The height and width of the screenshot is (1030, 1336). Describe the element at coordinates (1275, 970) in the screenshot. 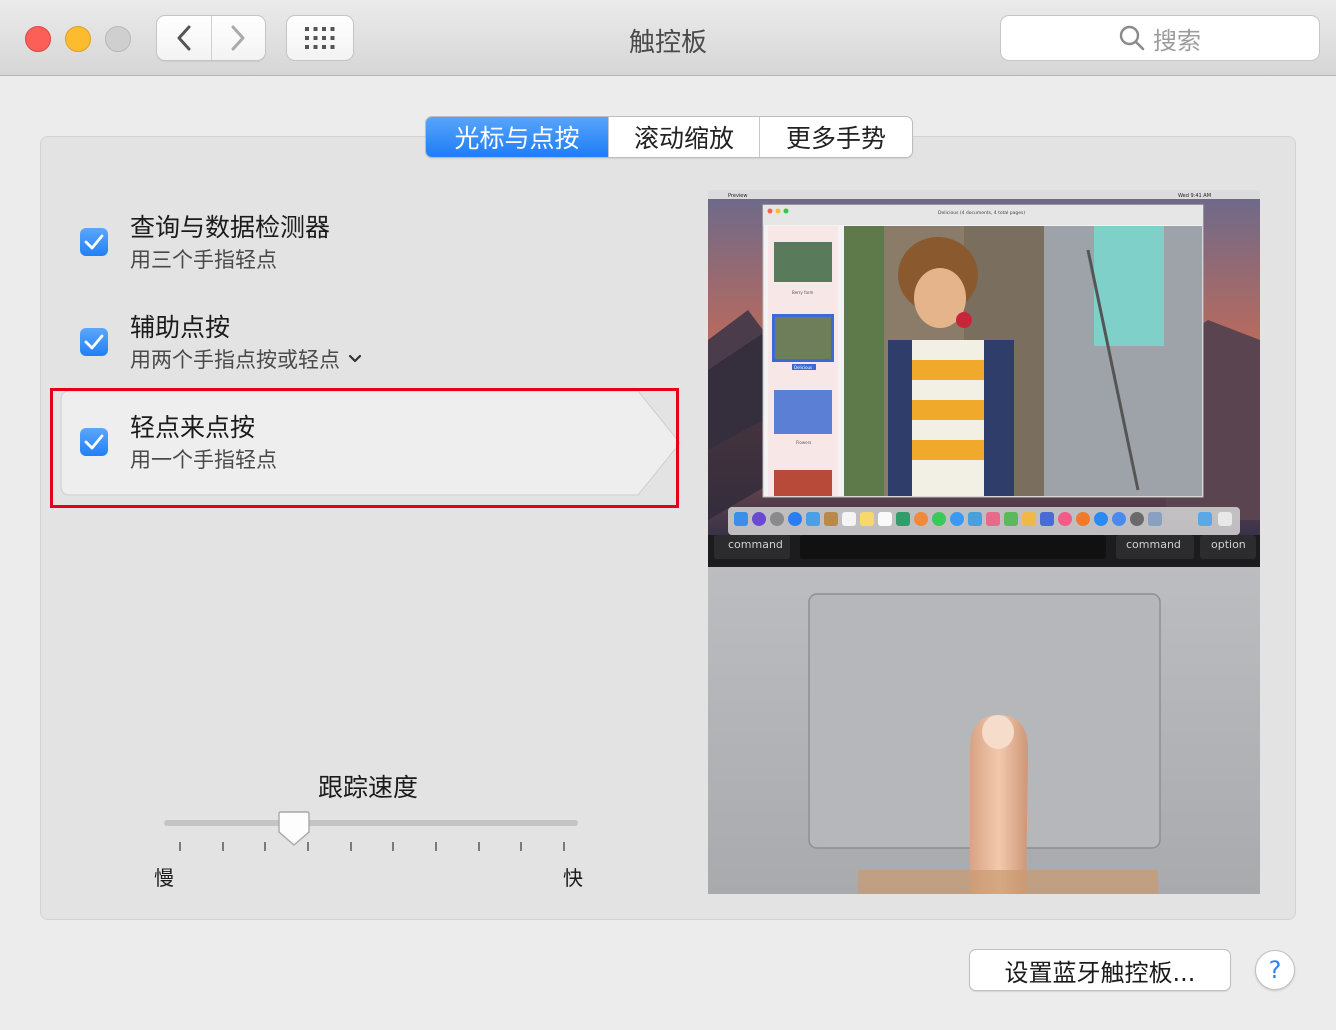

I see `help-button: ?` at that location.